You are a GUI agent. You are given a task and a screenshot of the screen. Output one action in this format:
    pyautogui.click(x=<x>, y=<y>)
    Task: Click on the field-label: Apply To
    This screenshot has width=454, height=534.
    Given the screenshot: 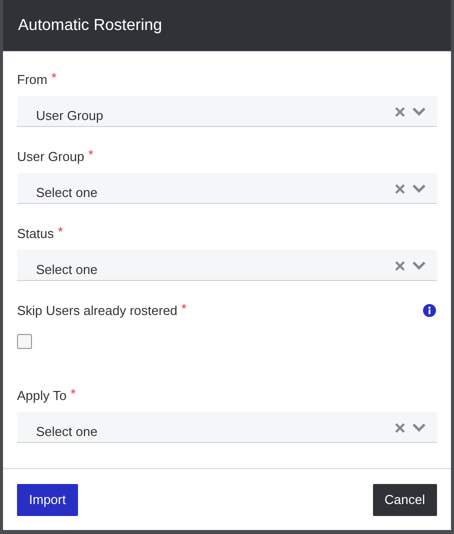 What is the action you would take?
    pyautogui.click(x=42, y=395)
    